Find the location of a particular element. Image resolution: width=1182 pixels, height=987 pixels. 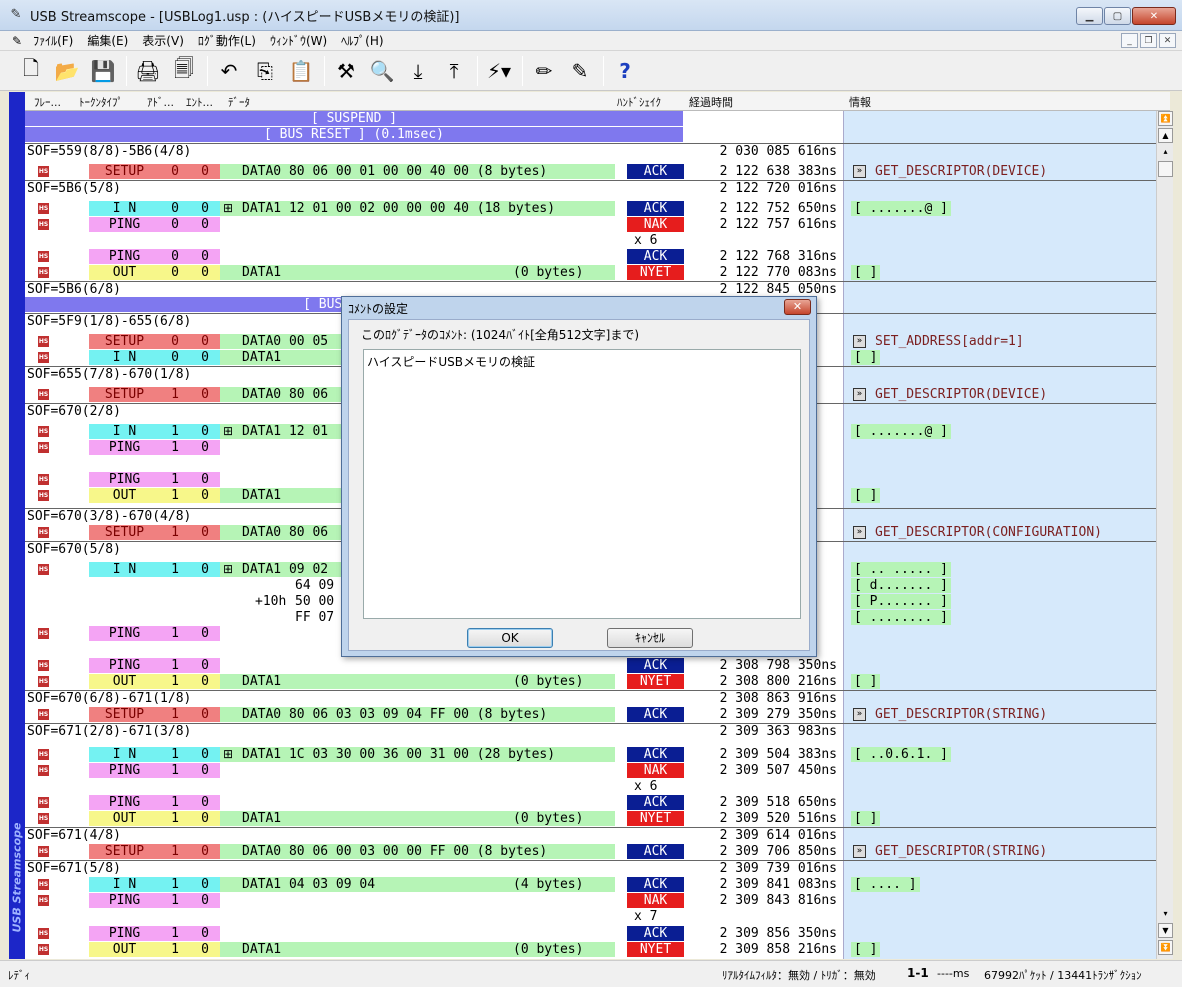

new-file-icon: 🗋 is located at coordinates (31, 71).